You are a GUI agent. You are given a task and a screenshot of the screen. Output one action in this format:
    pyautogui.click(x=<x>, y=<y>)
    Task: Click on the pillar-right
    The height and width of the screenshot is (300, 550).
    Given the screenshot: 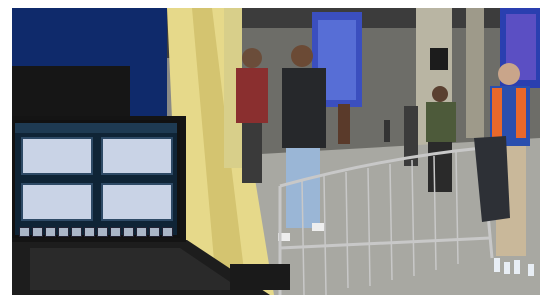 What is the action you would take?
    pyautogui.click(x=475, y=73)
    